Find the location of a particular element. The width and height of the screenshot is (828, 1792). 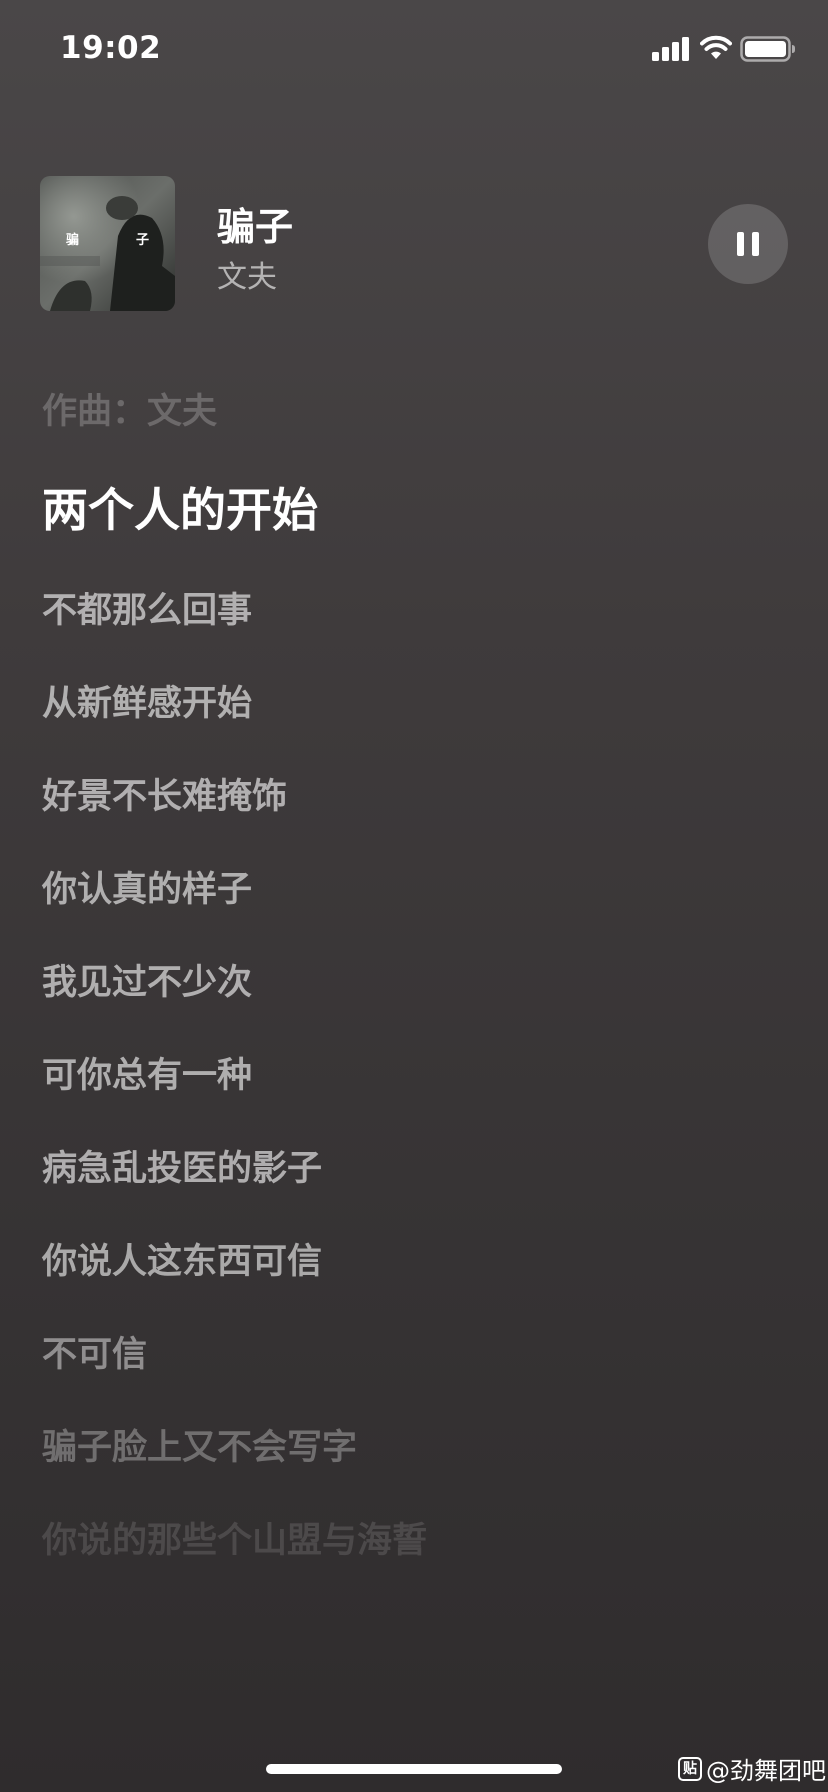

lyric-line: 可你总有一种 is located at coordinates (147, 1072).